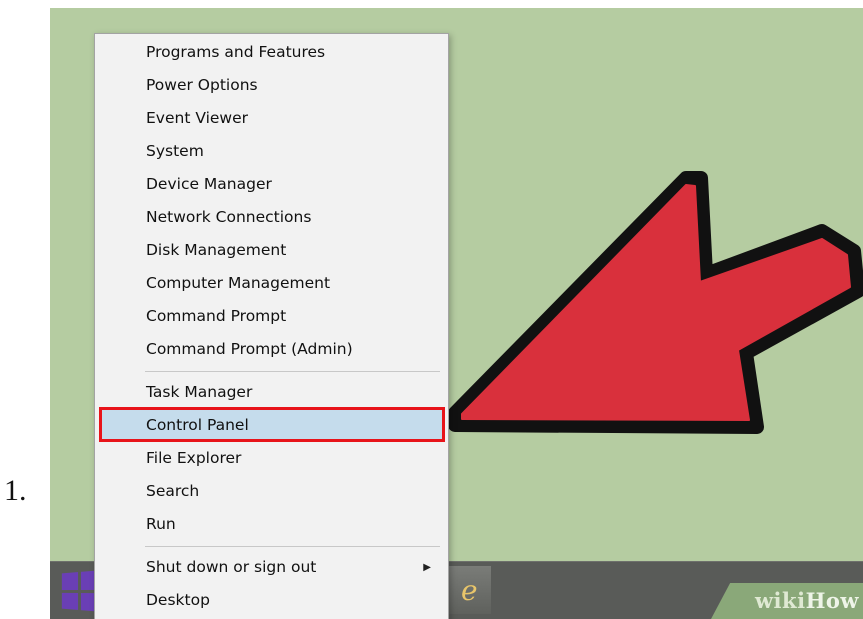 Image resolution: width=863 pixels, height=619 pixels. I want to click on watermark-how: How, so click(832, 600).